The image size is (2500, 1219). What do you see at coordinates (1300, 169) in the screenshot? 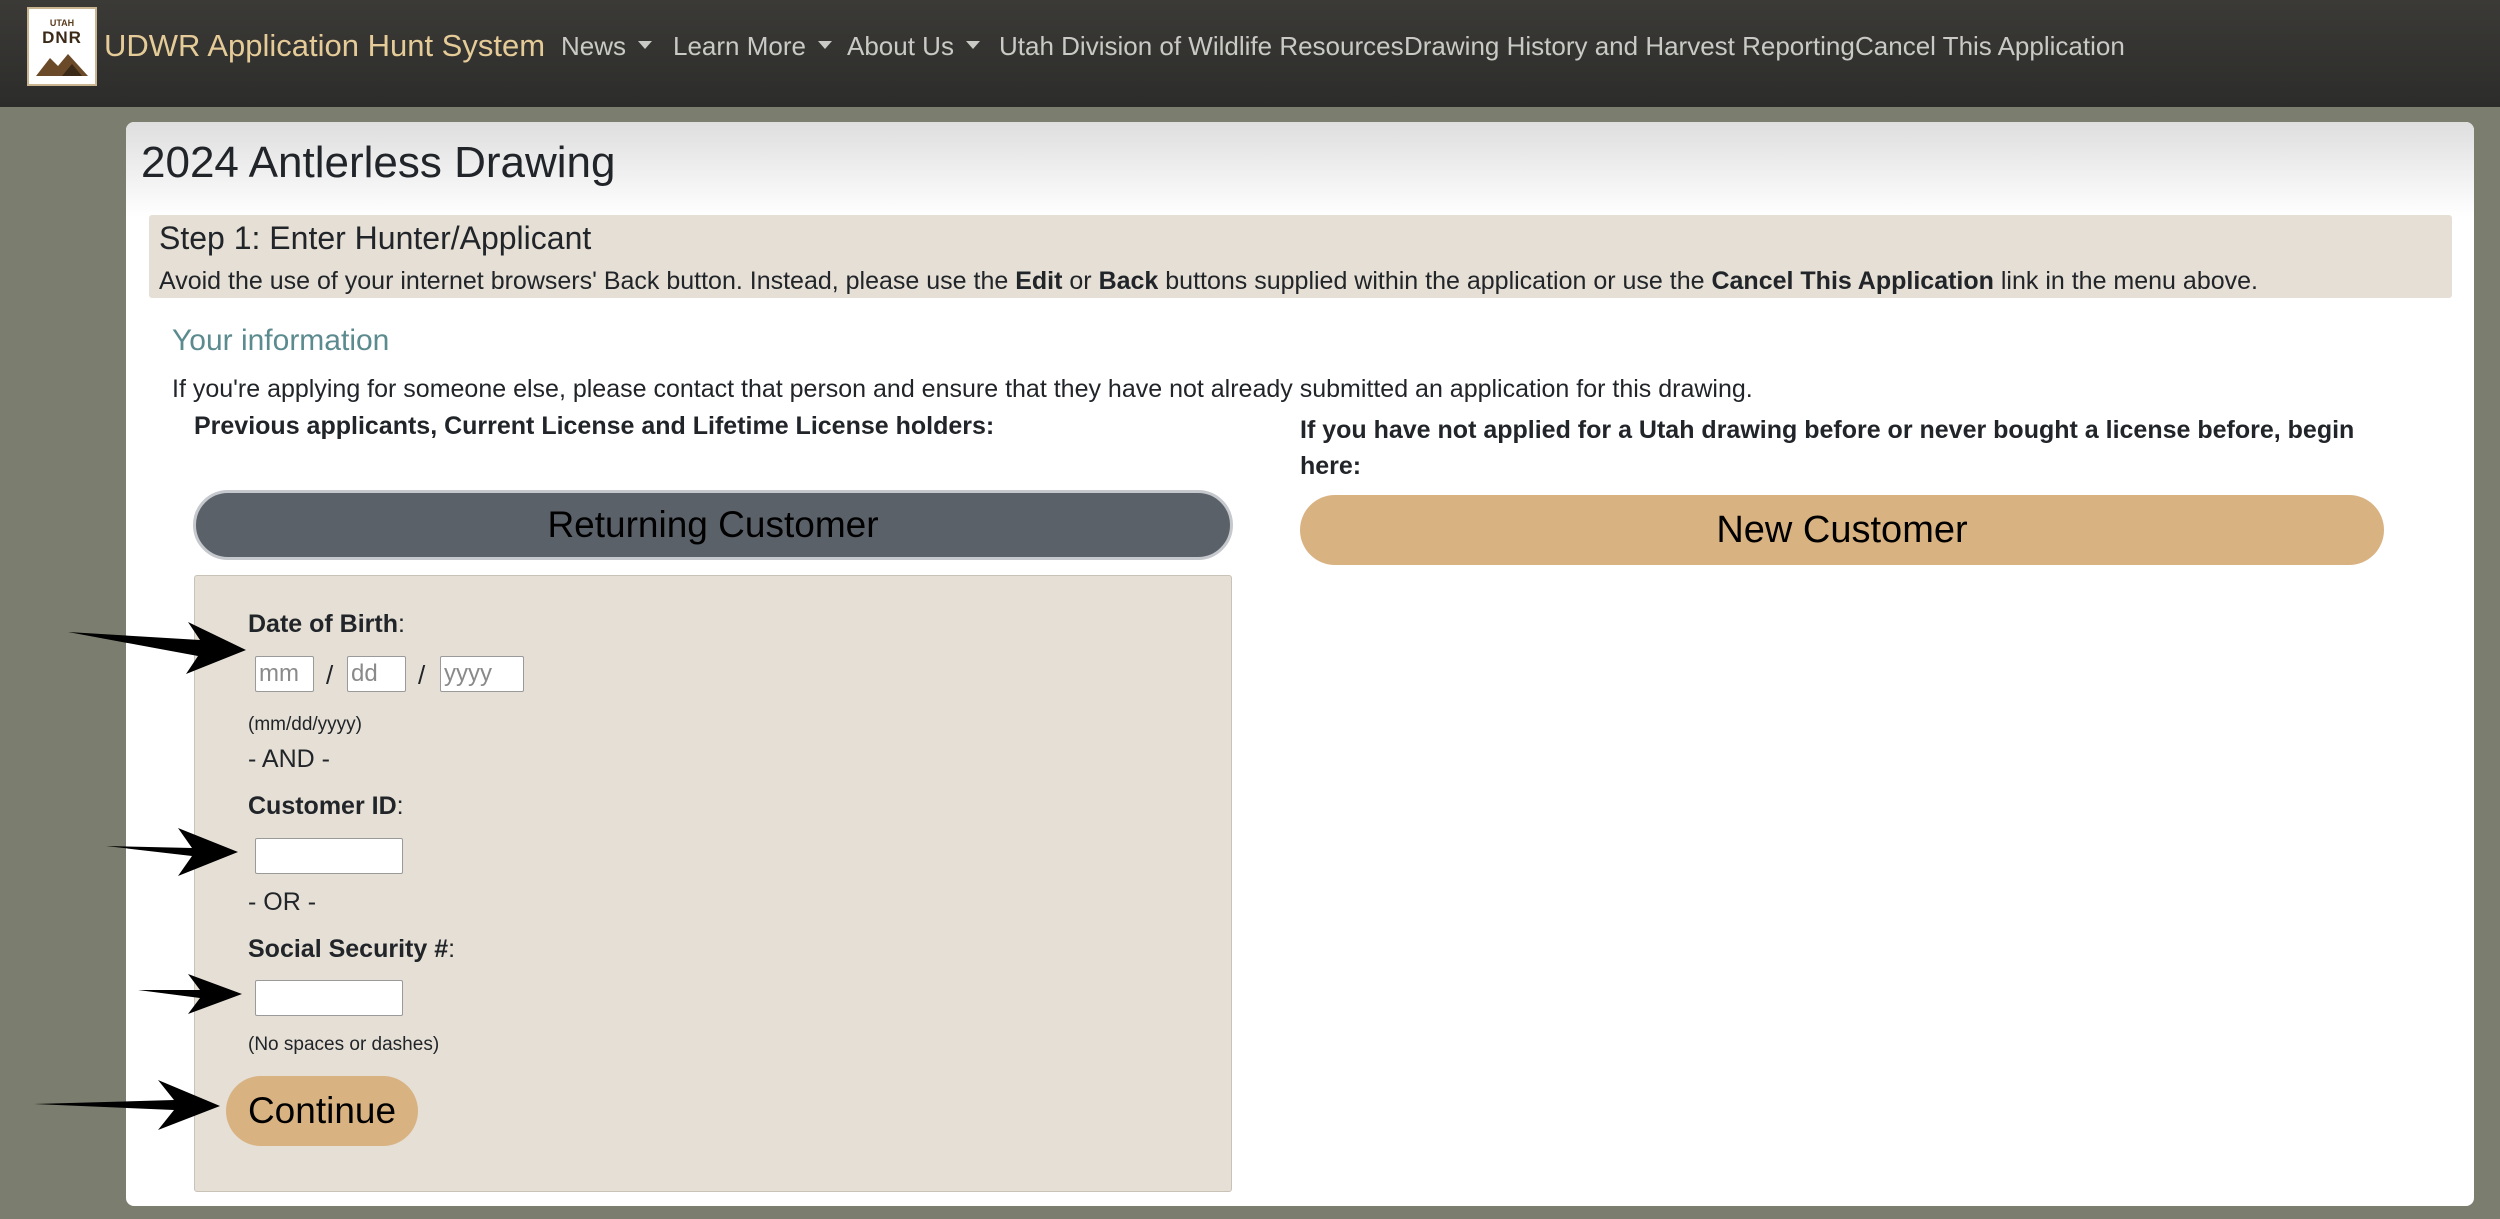
I see `card-header: 2024 Antlerless Drawing` at bounding box center [1300, 169].